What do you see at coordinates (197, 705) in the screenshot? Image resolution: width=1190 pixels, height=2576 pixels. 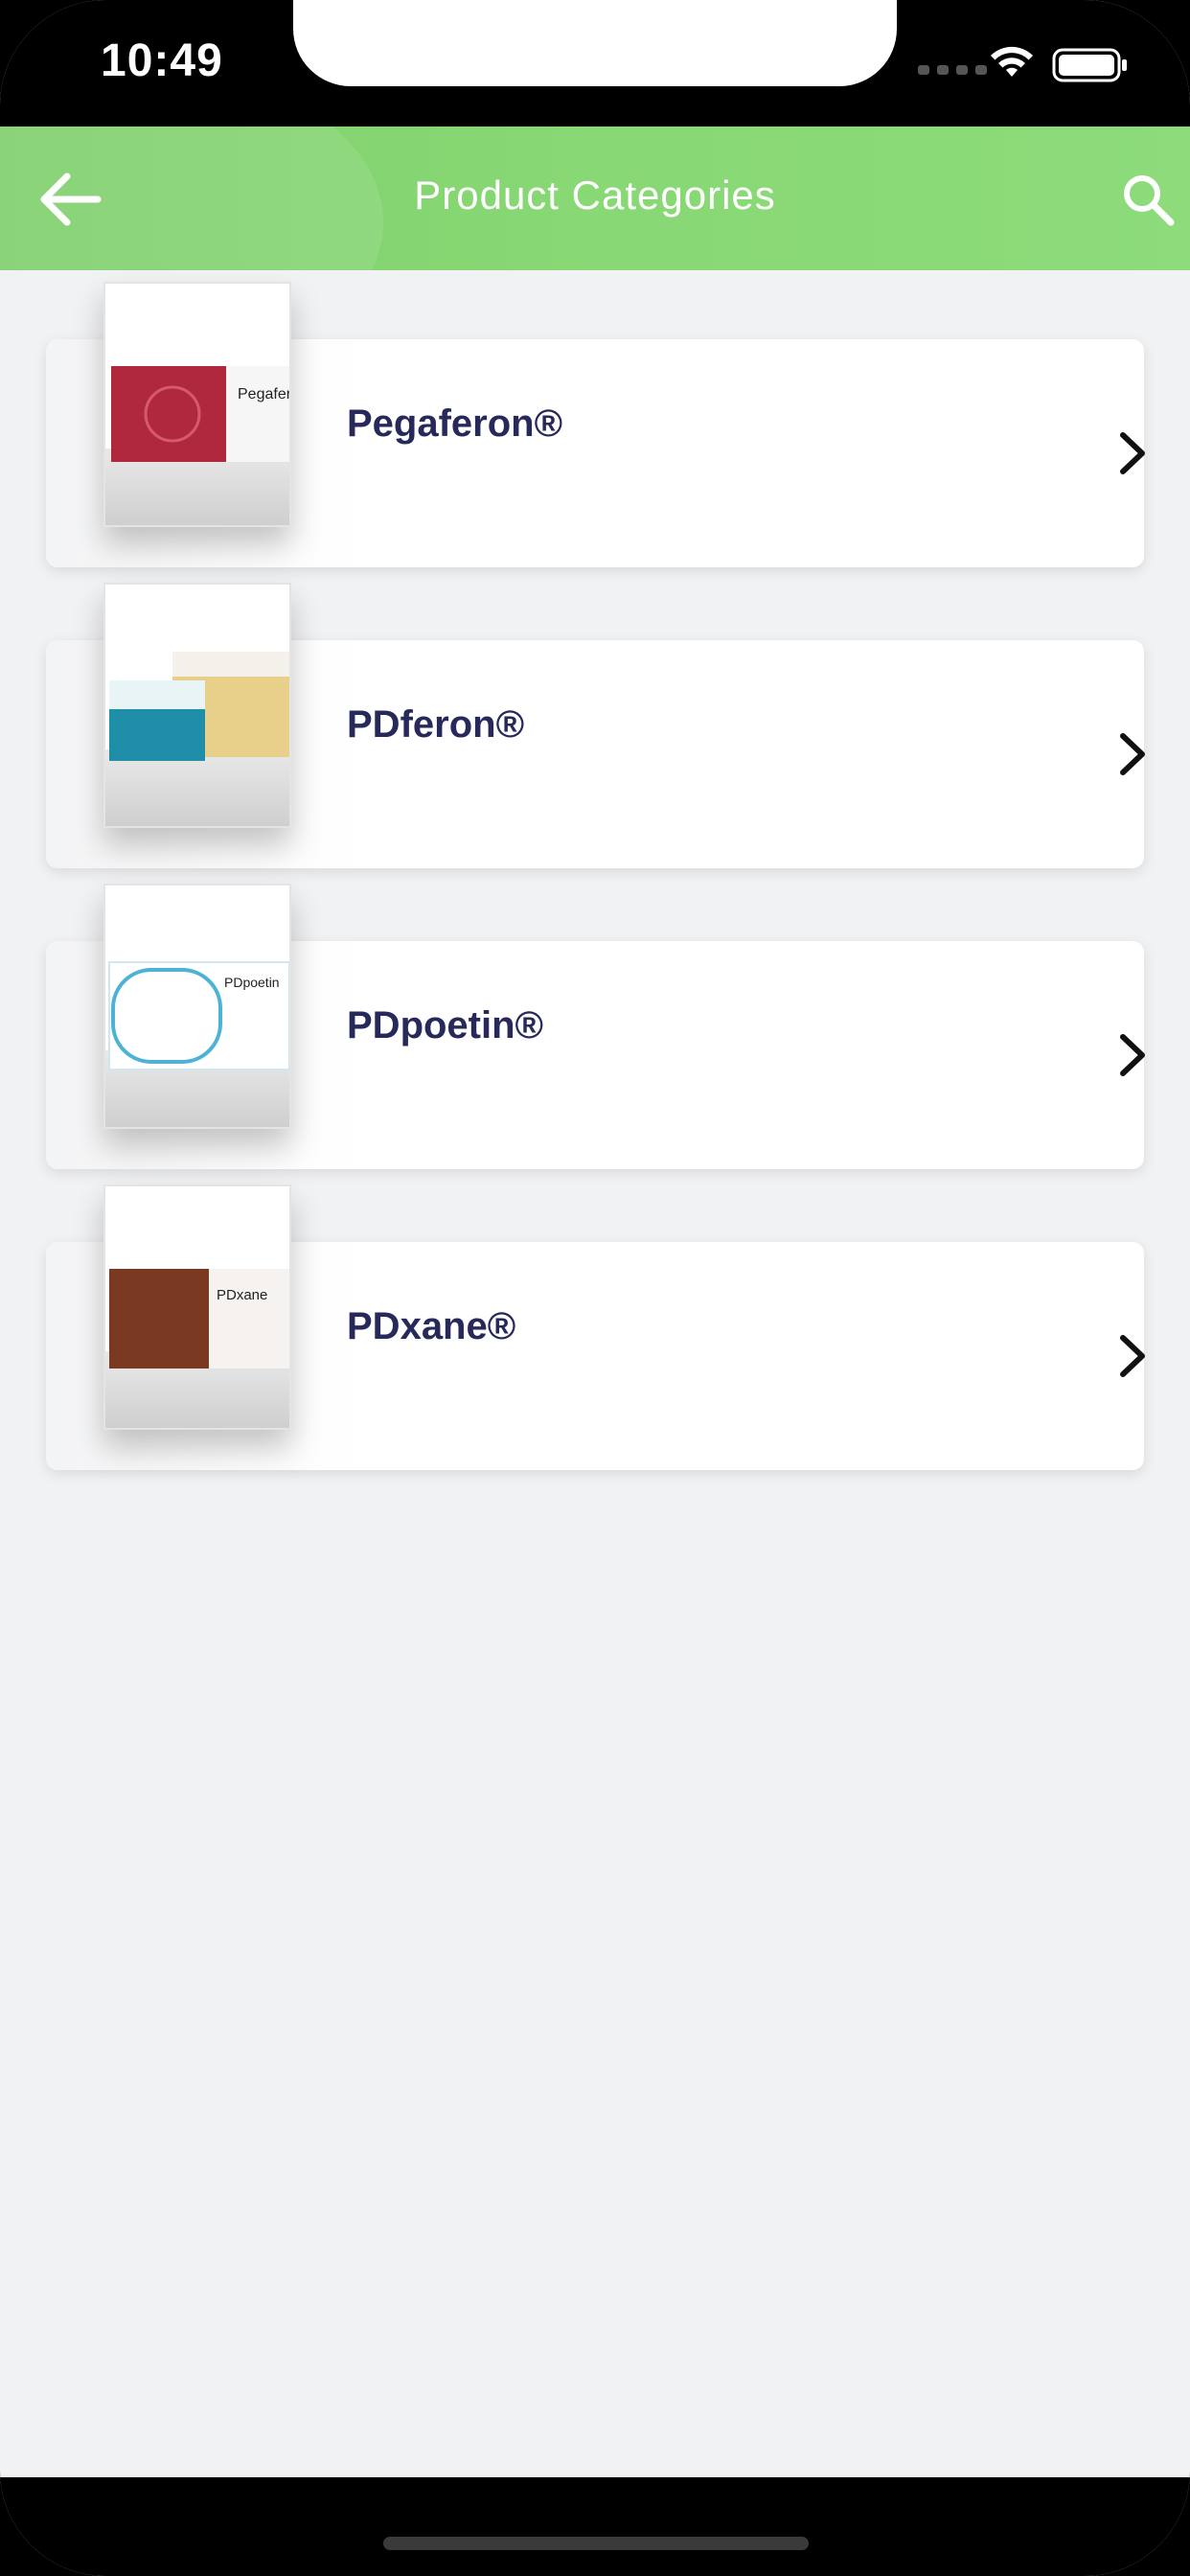 I see `product-image-pdferon` at bounding box center [197, 705].